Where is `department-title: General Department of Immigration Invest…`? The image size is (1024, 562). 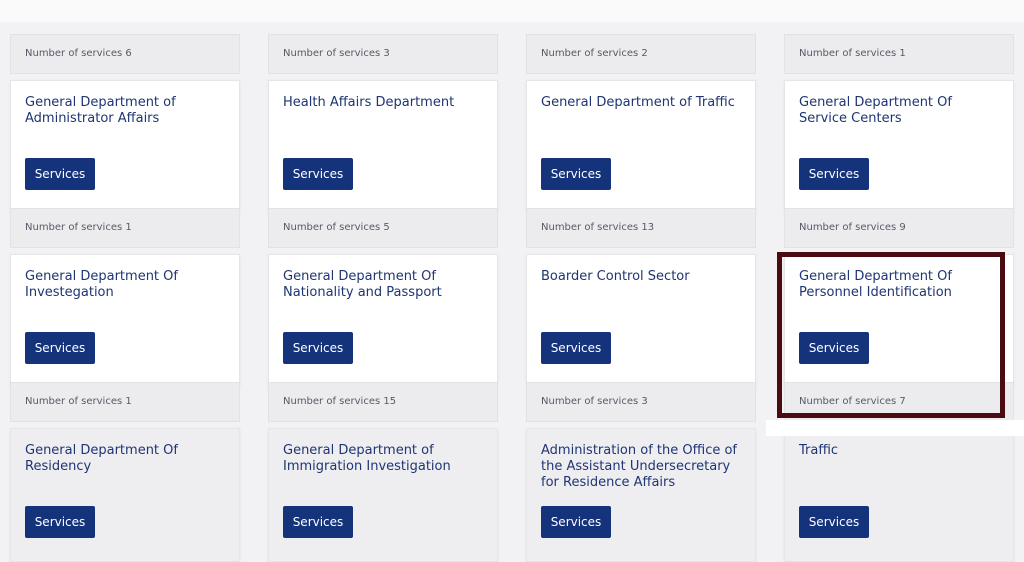
department-title: General Department of Immigration Invest… is located at coordinates (385, 459).